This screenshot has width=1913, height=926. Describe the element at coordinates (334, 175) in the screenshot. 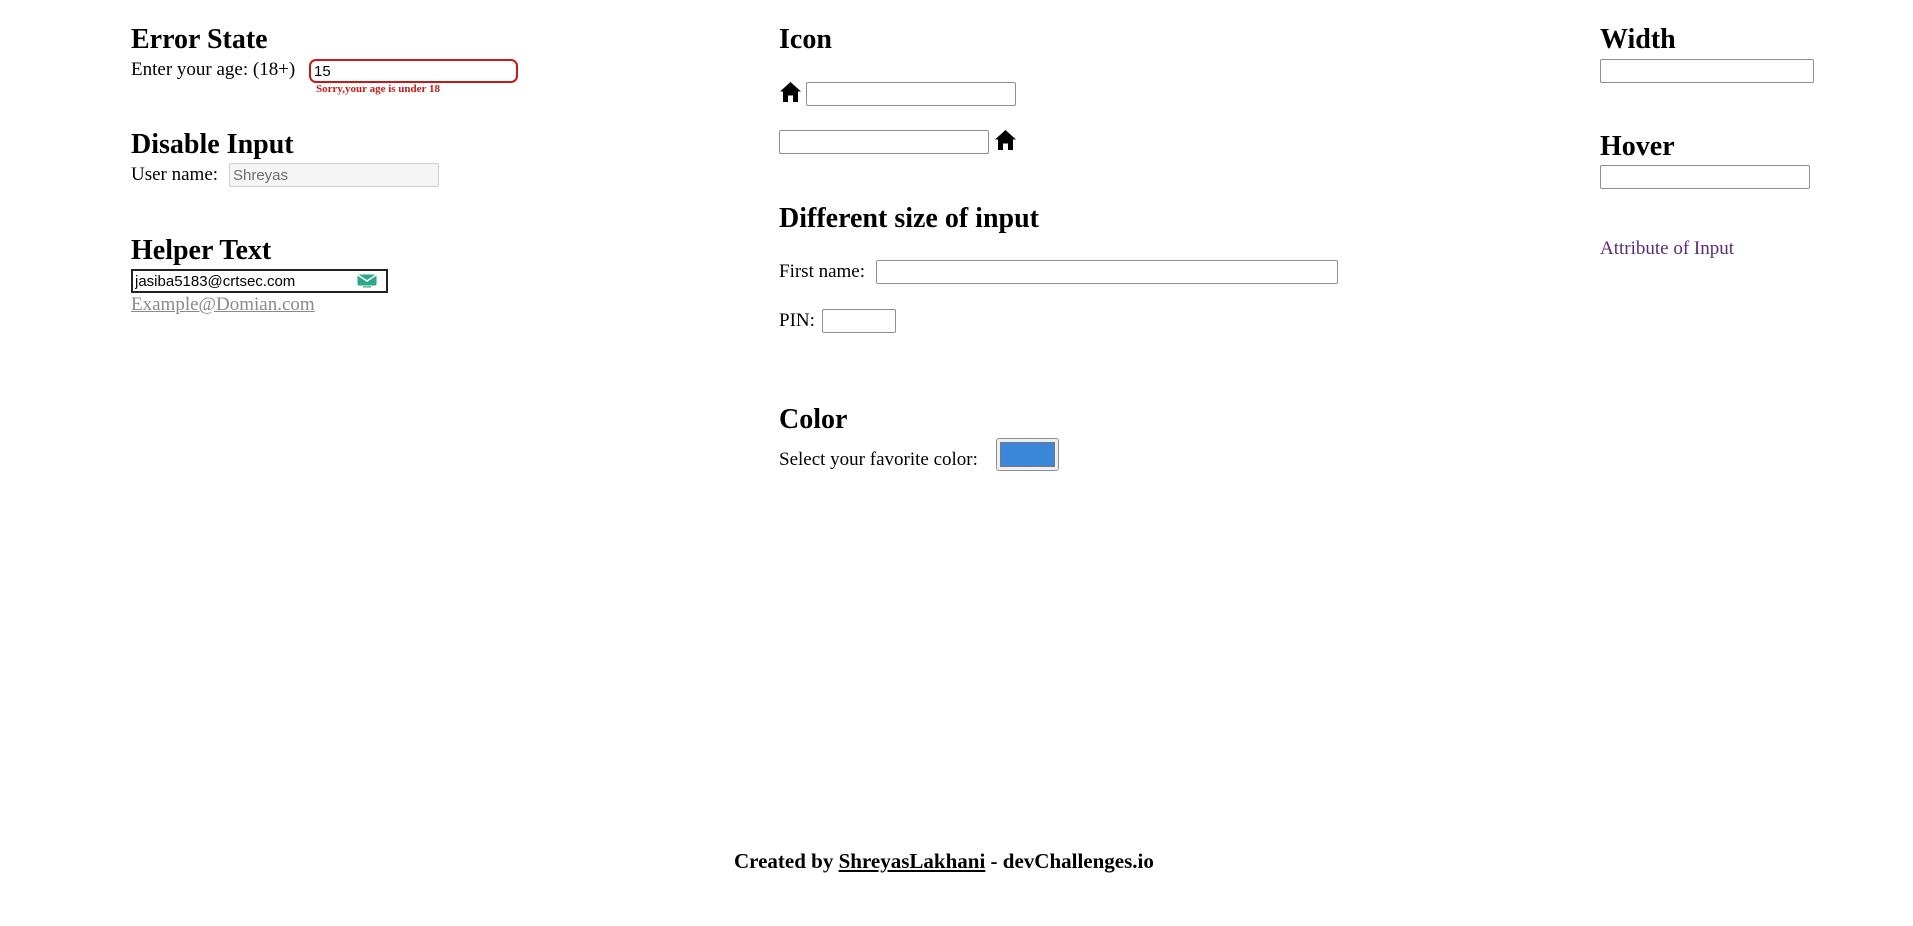

I see `username-input` at that location.